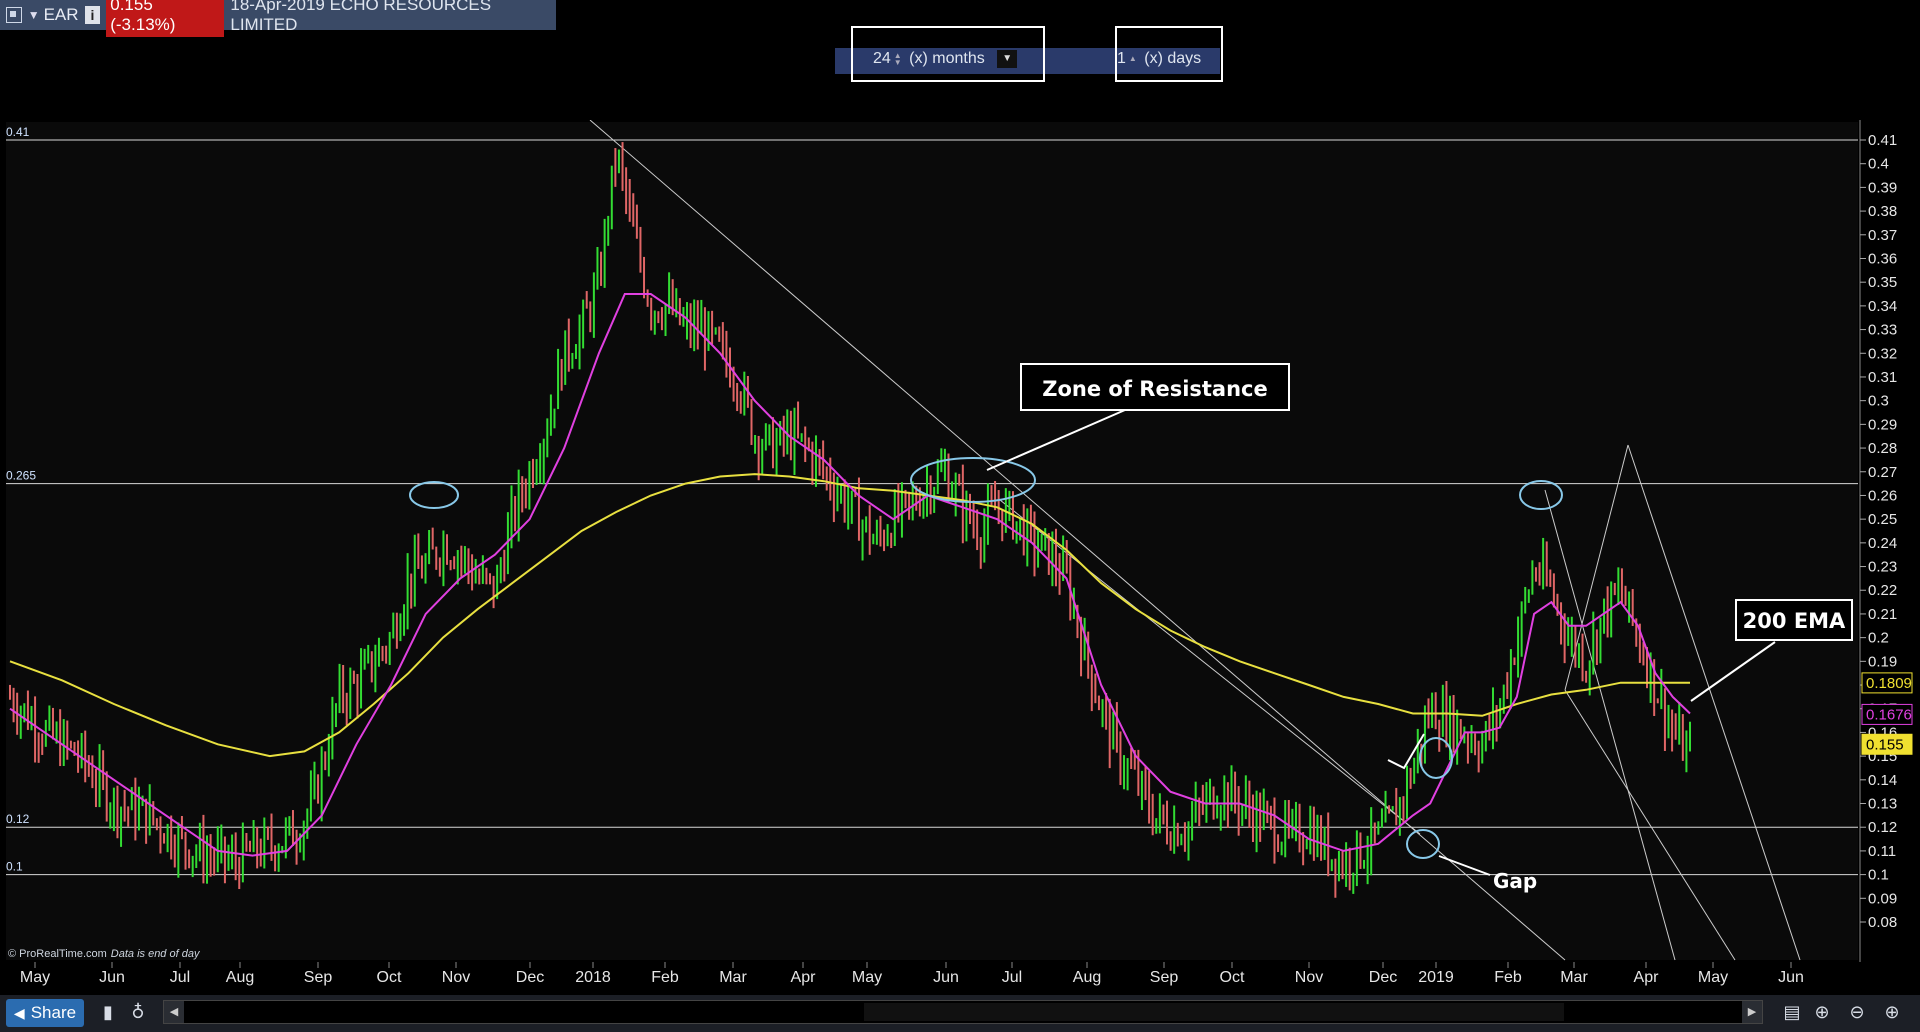  What do you see at coordinates (1878, 401) in the screenshot?
I see `y-tick-label: 0.3` at bounding box center [1878, 401].